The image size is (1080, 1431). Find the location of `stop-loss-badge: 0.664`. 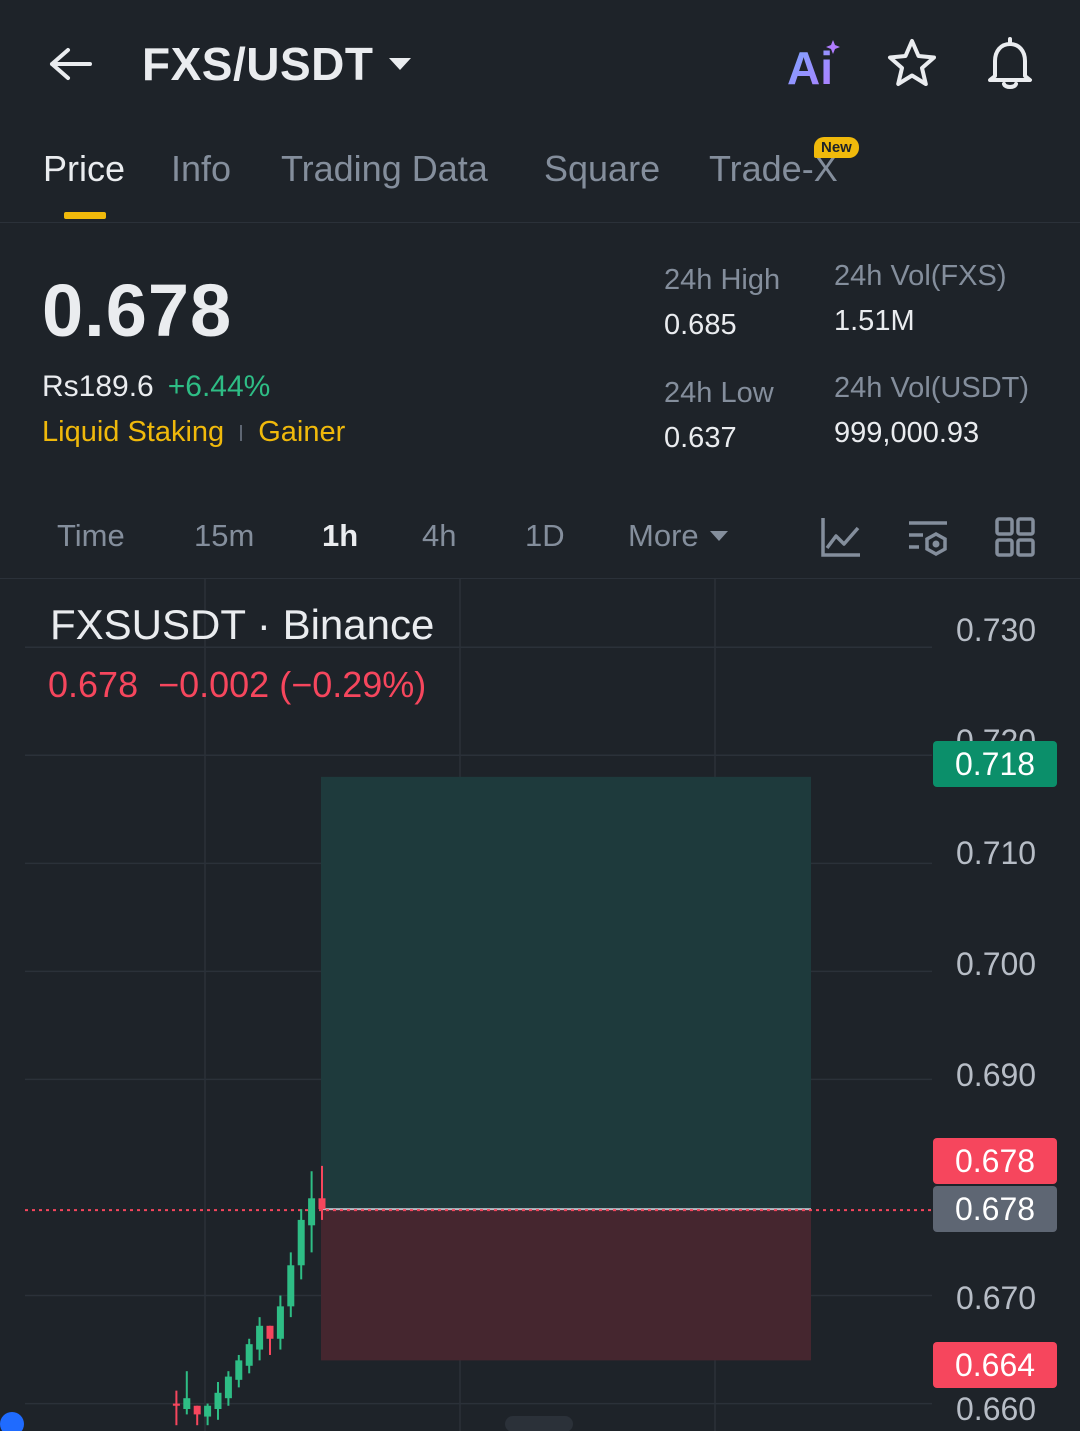

stop-loss-badge: 0.664 is located at coordinates (995, 1365).